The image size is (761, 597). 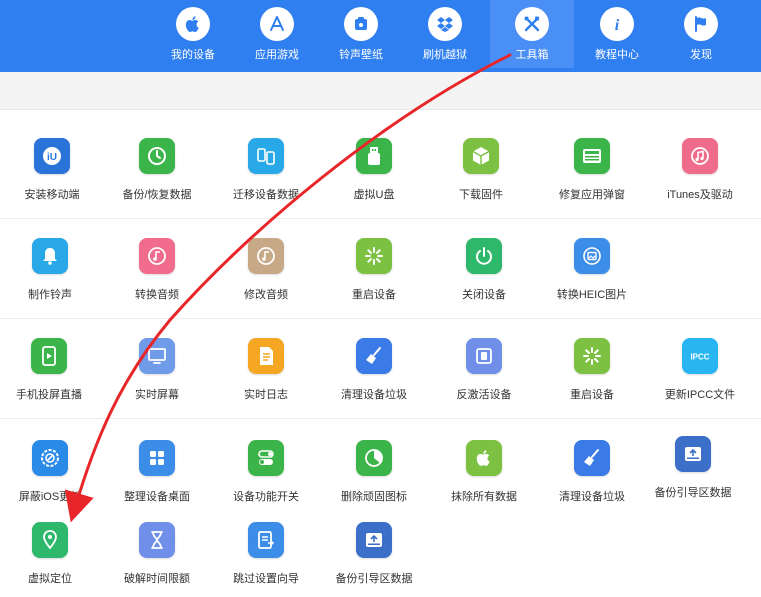 I want to click on tab-label: 应用游戏, so click(x=277, y=55).